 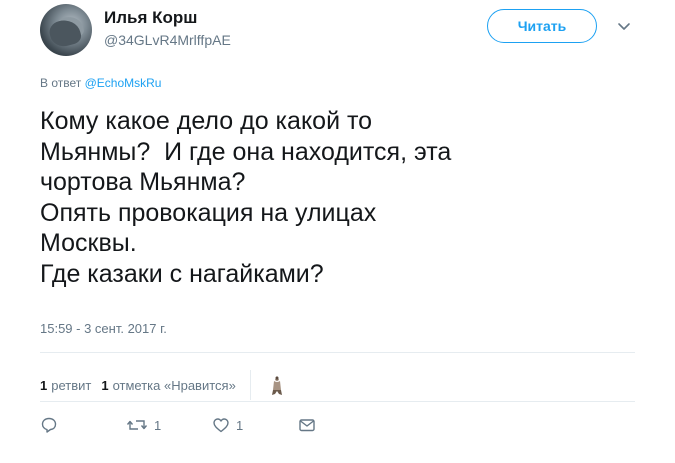 I want to click on avatar, so click(x=66, y=30).